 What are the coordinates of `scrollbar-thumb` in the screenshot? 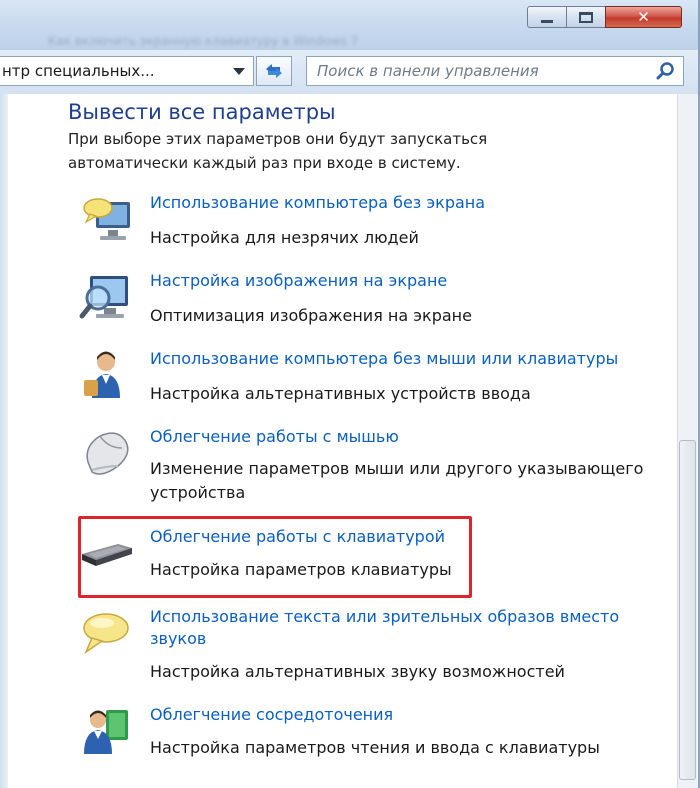 It's located at (687, 610).